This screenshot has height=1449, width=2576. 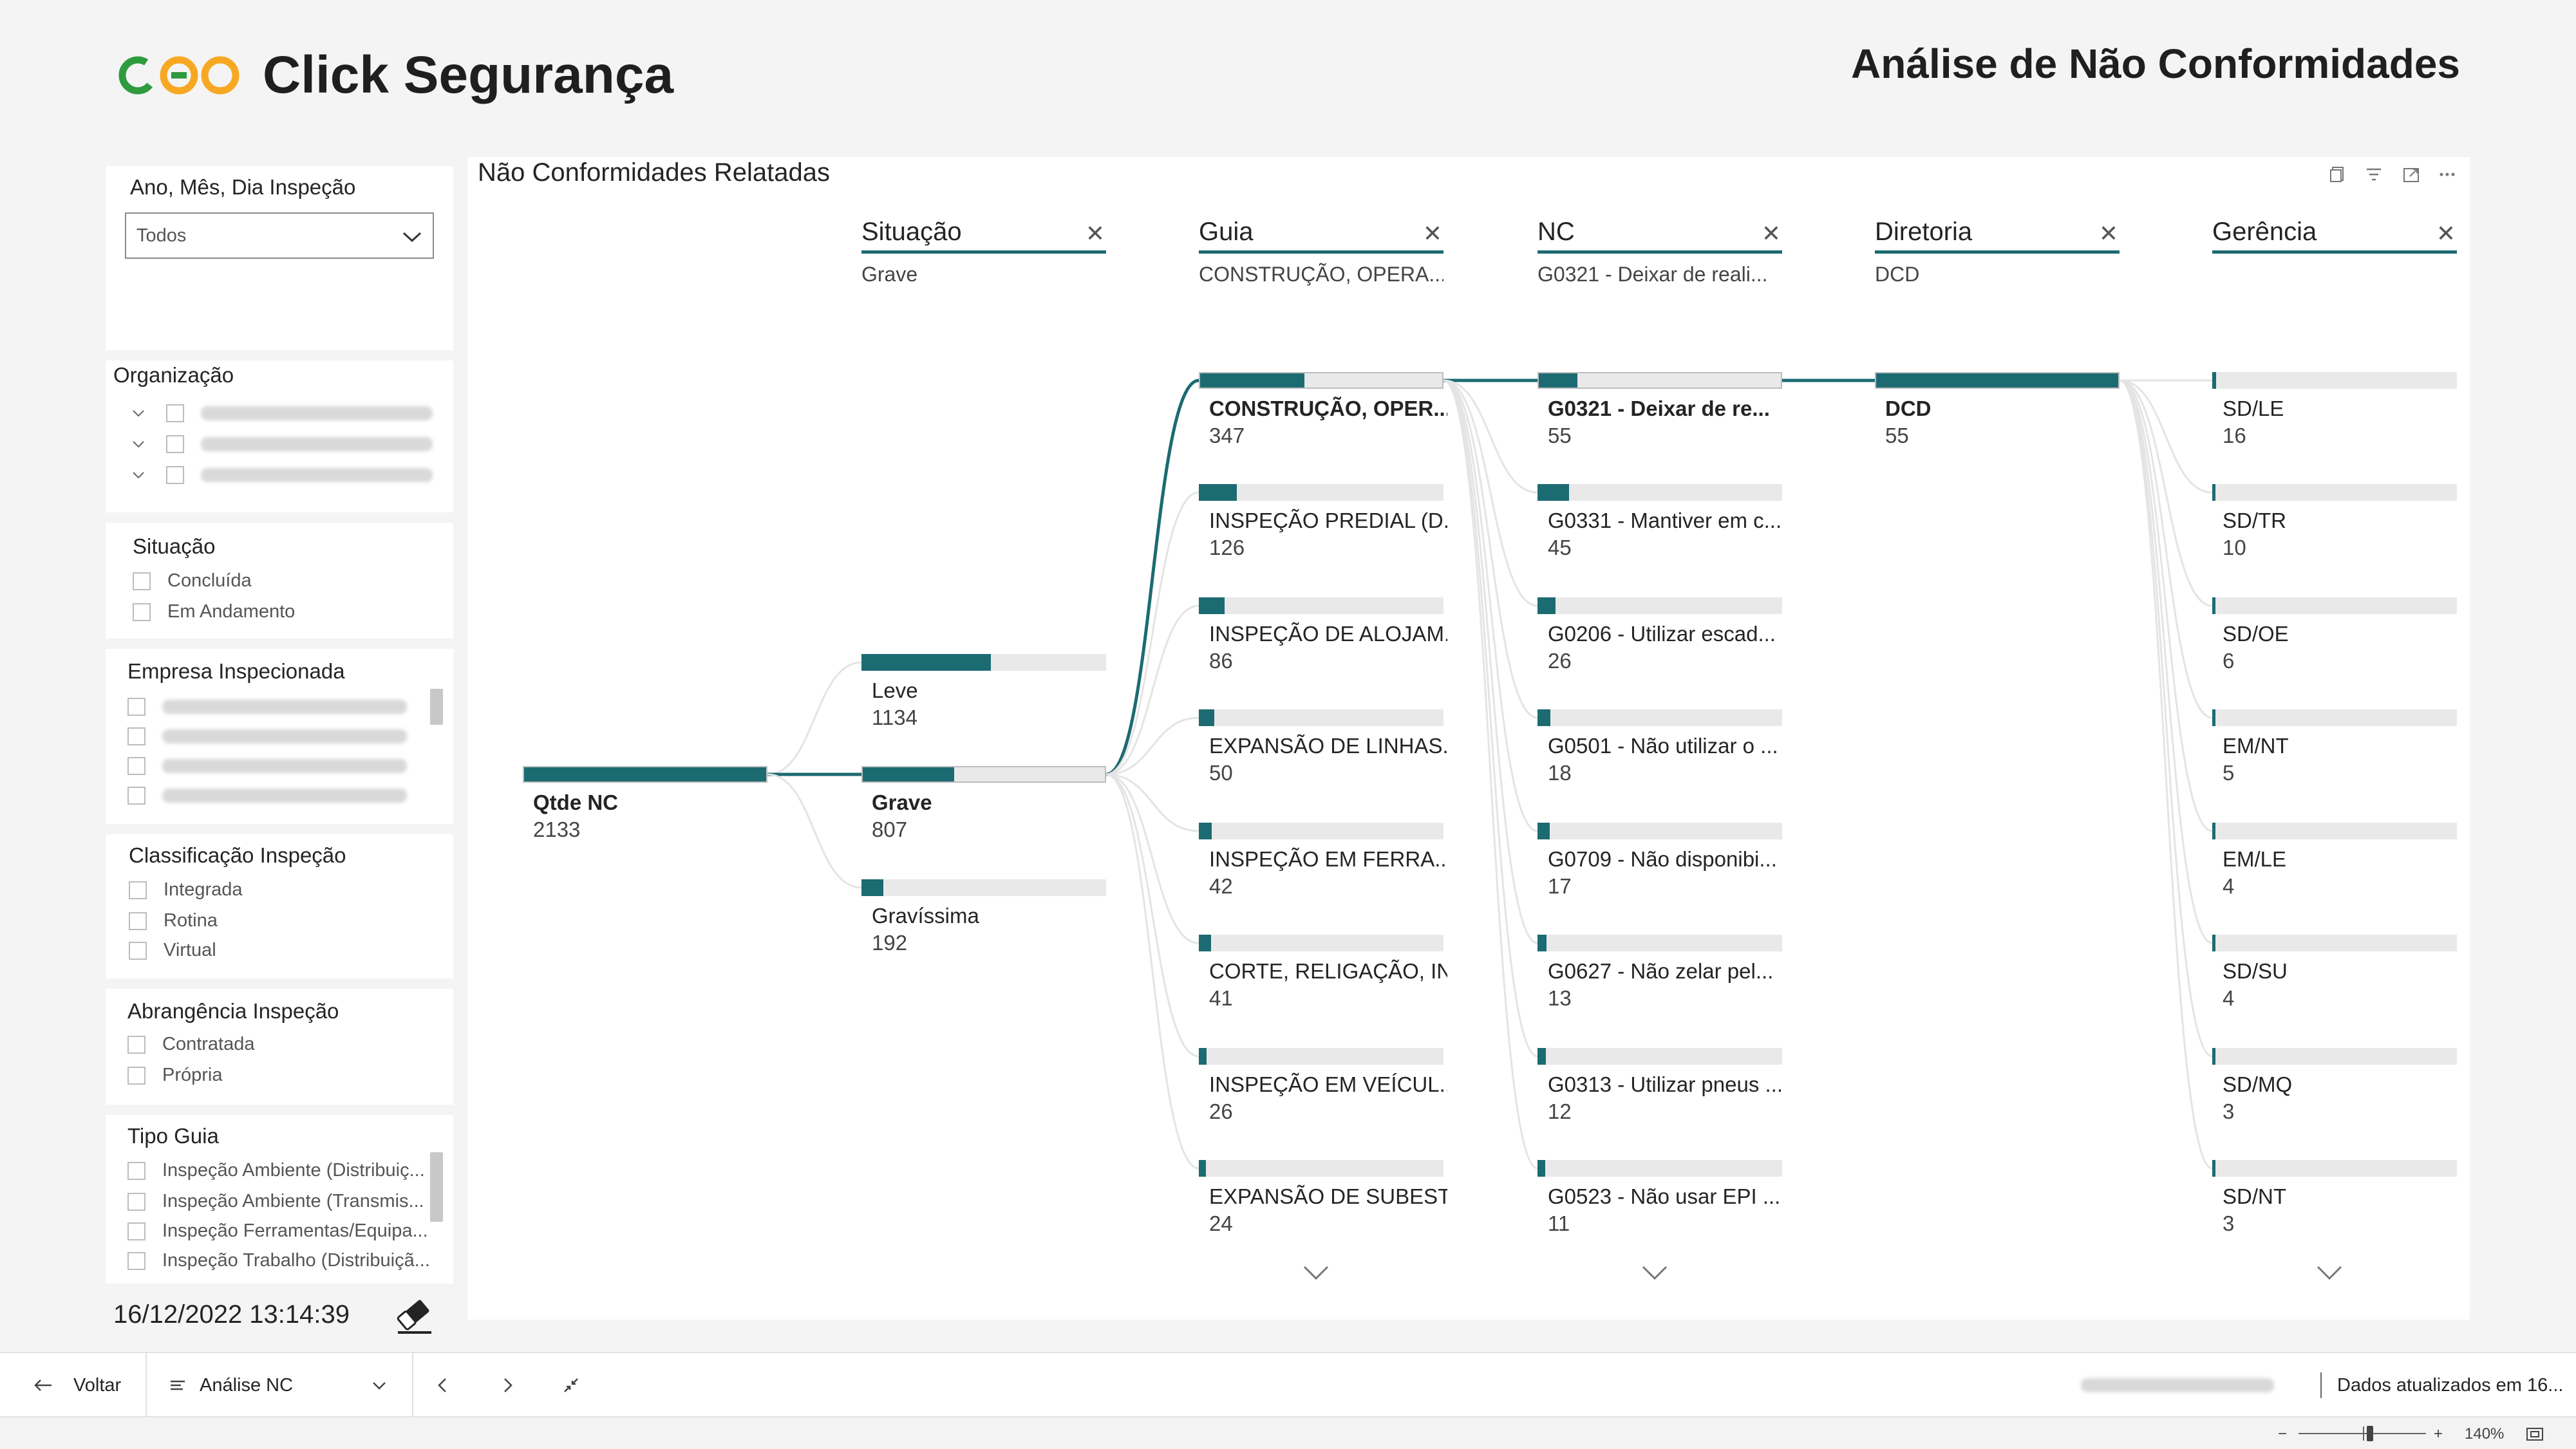 What do you see at coordinates (1660, 1086) in the screenshot?
I see `tree-node-nc: G0313 - Utilizar pneus ... 12` at bounding box center [1660, 1086].